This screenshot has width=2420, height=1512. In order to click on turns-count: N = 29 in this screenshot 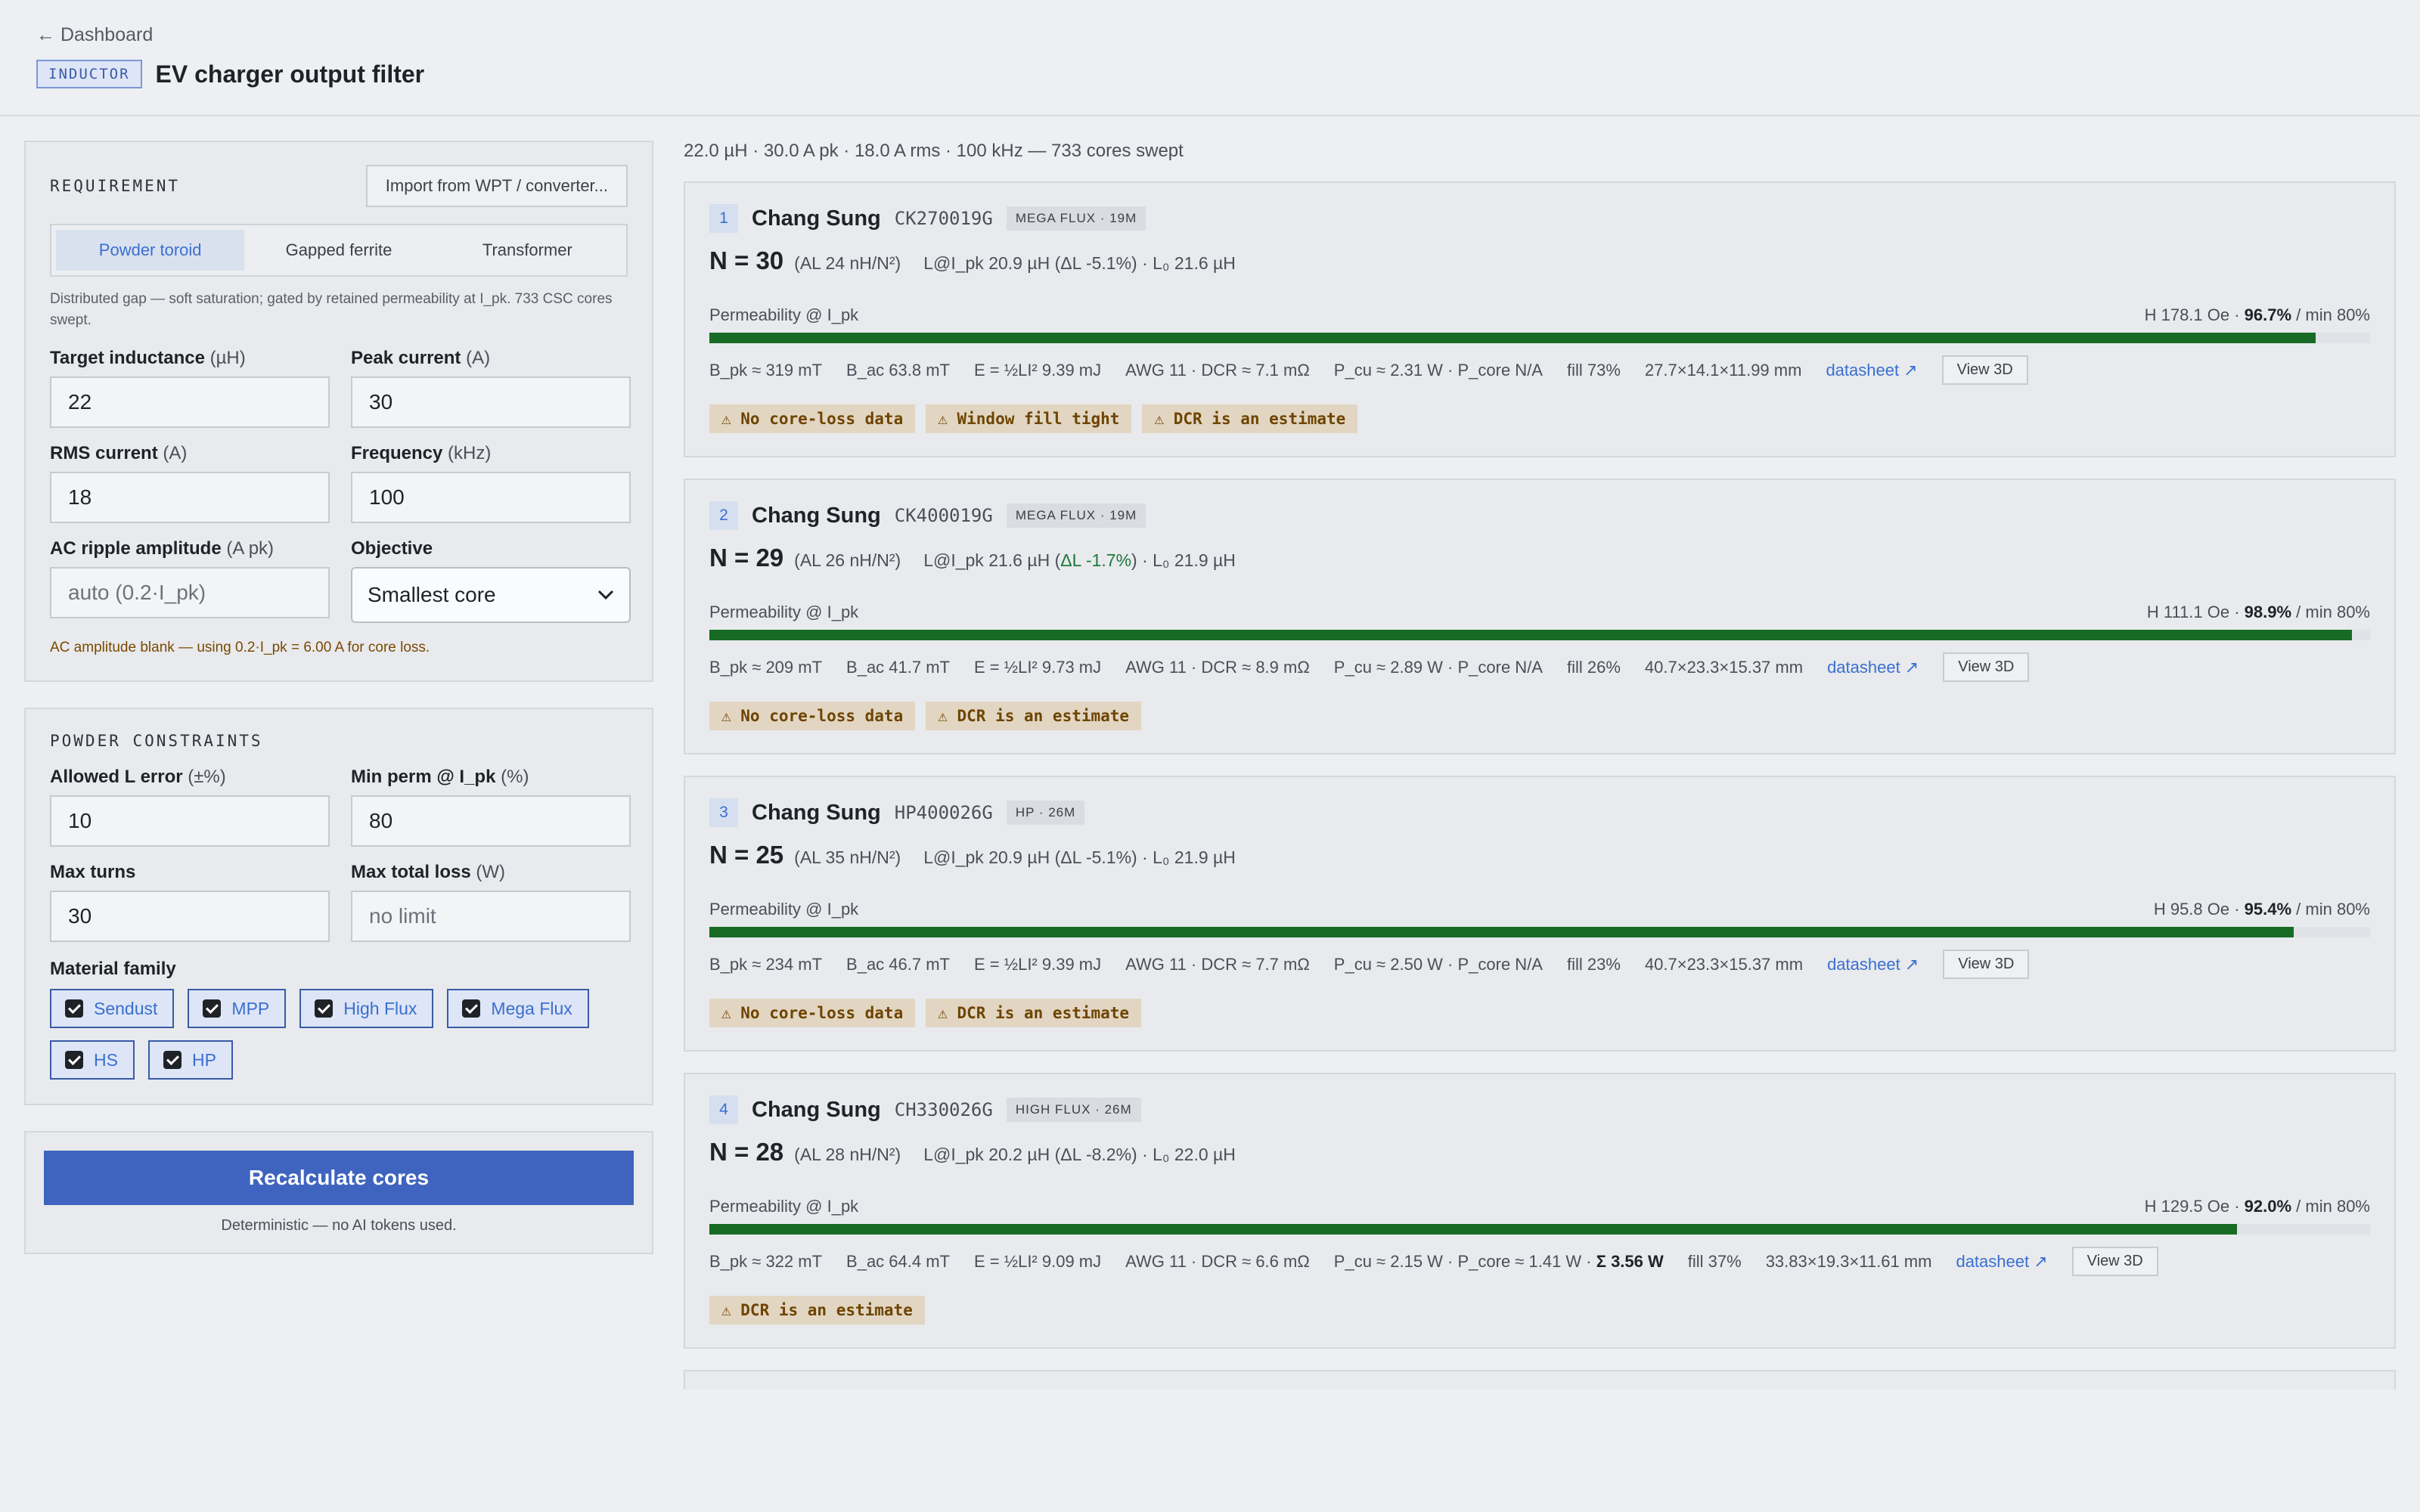, I will do `click(746, 558)`.